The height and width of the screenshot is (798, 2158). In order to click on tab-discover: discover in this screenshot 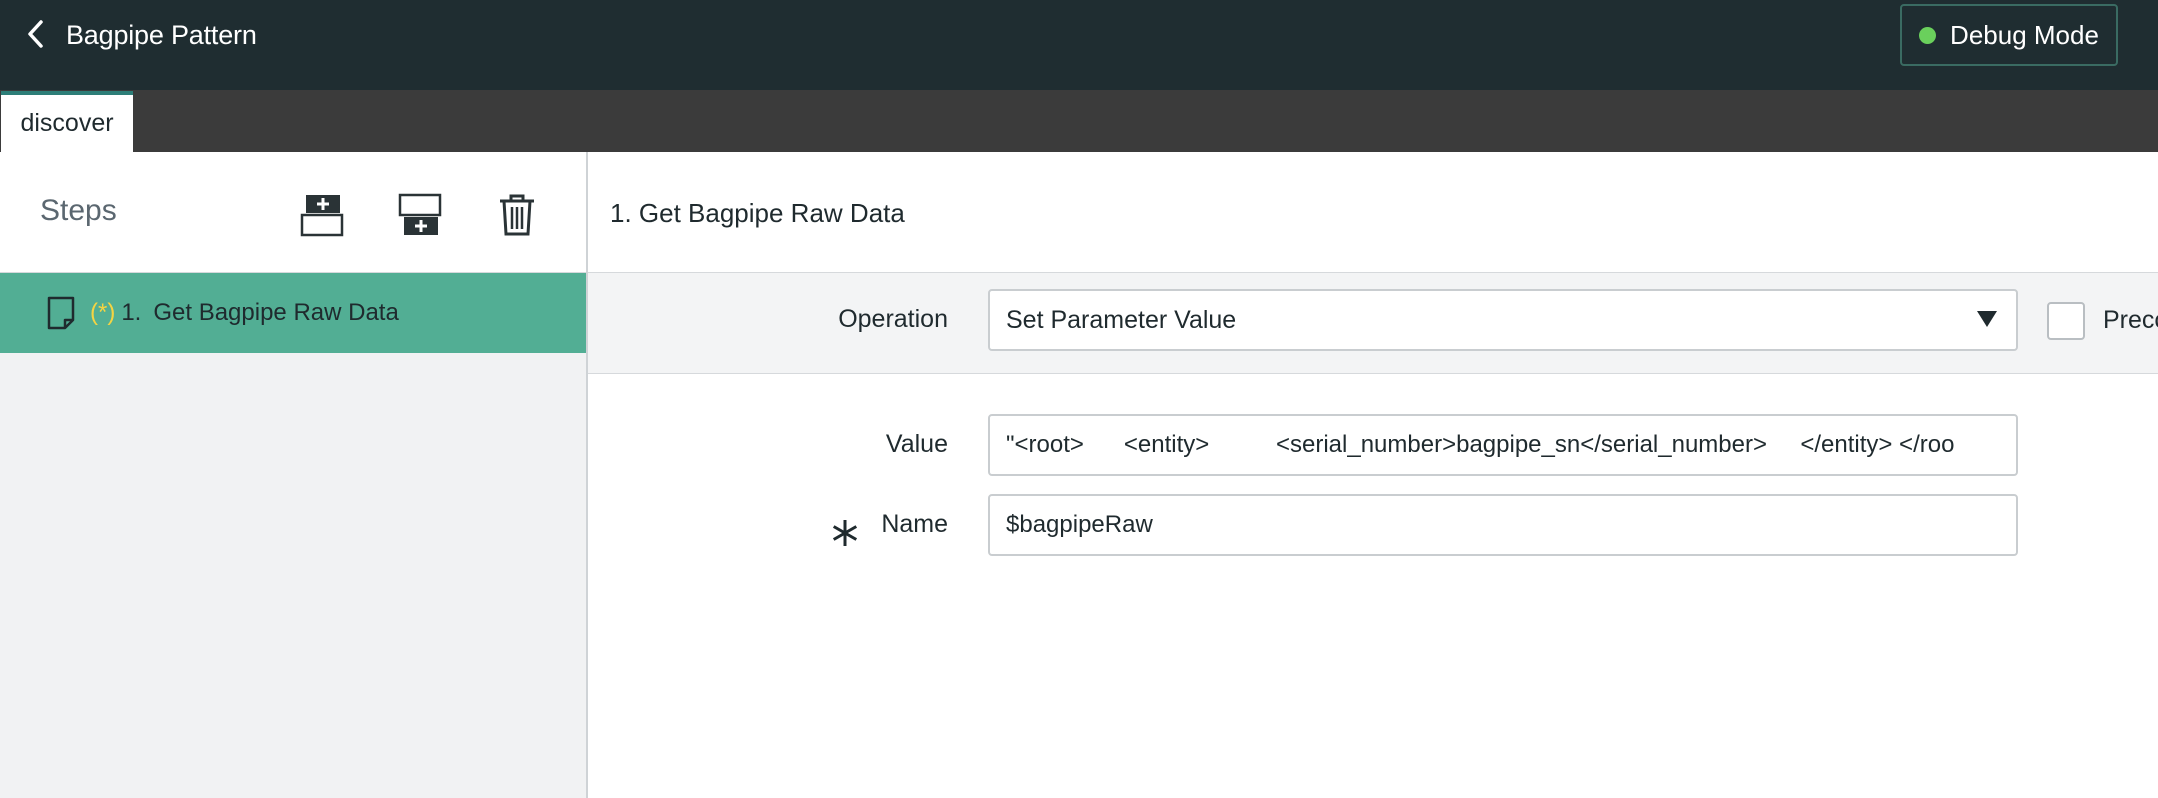, I will do `click(67, 121)`.